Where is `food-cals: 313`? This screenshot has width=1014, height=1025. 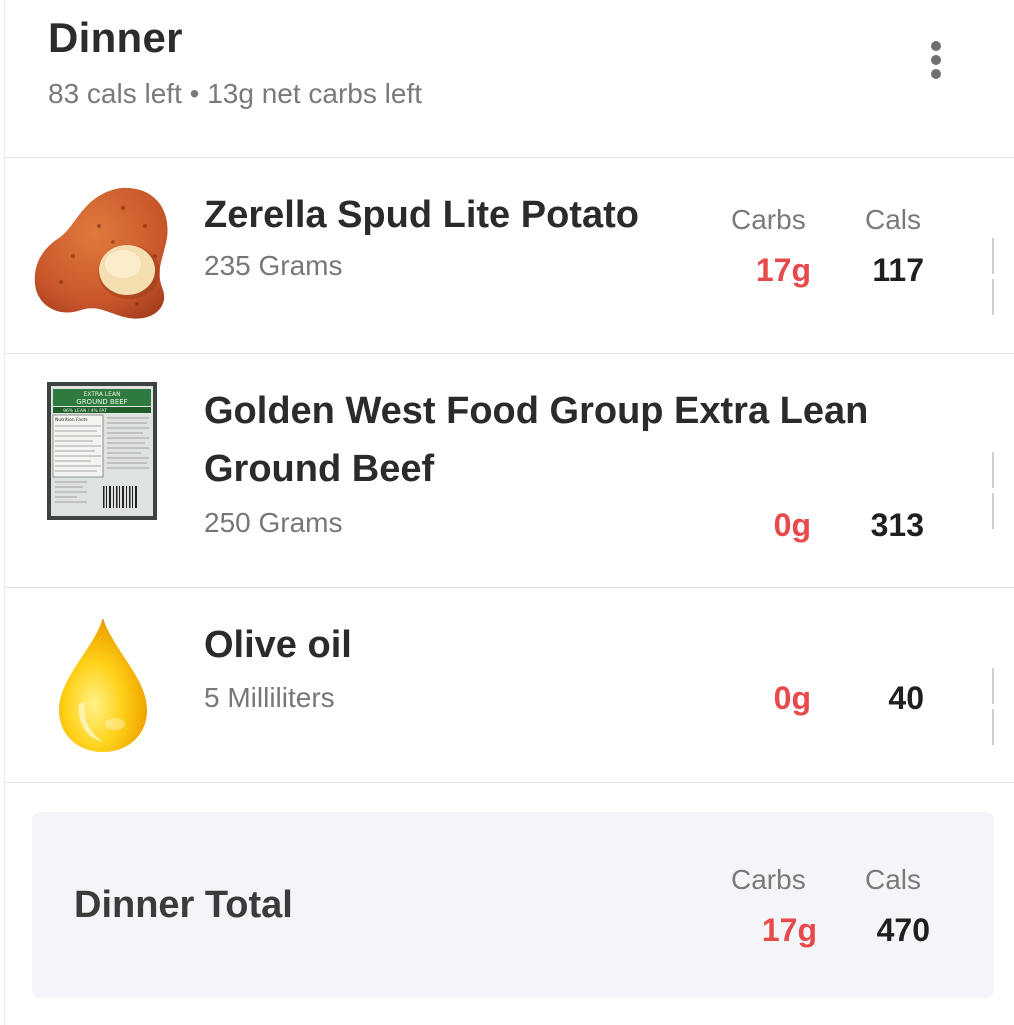
food-cals: 313 is located at coordinates (897, 525).